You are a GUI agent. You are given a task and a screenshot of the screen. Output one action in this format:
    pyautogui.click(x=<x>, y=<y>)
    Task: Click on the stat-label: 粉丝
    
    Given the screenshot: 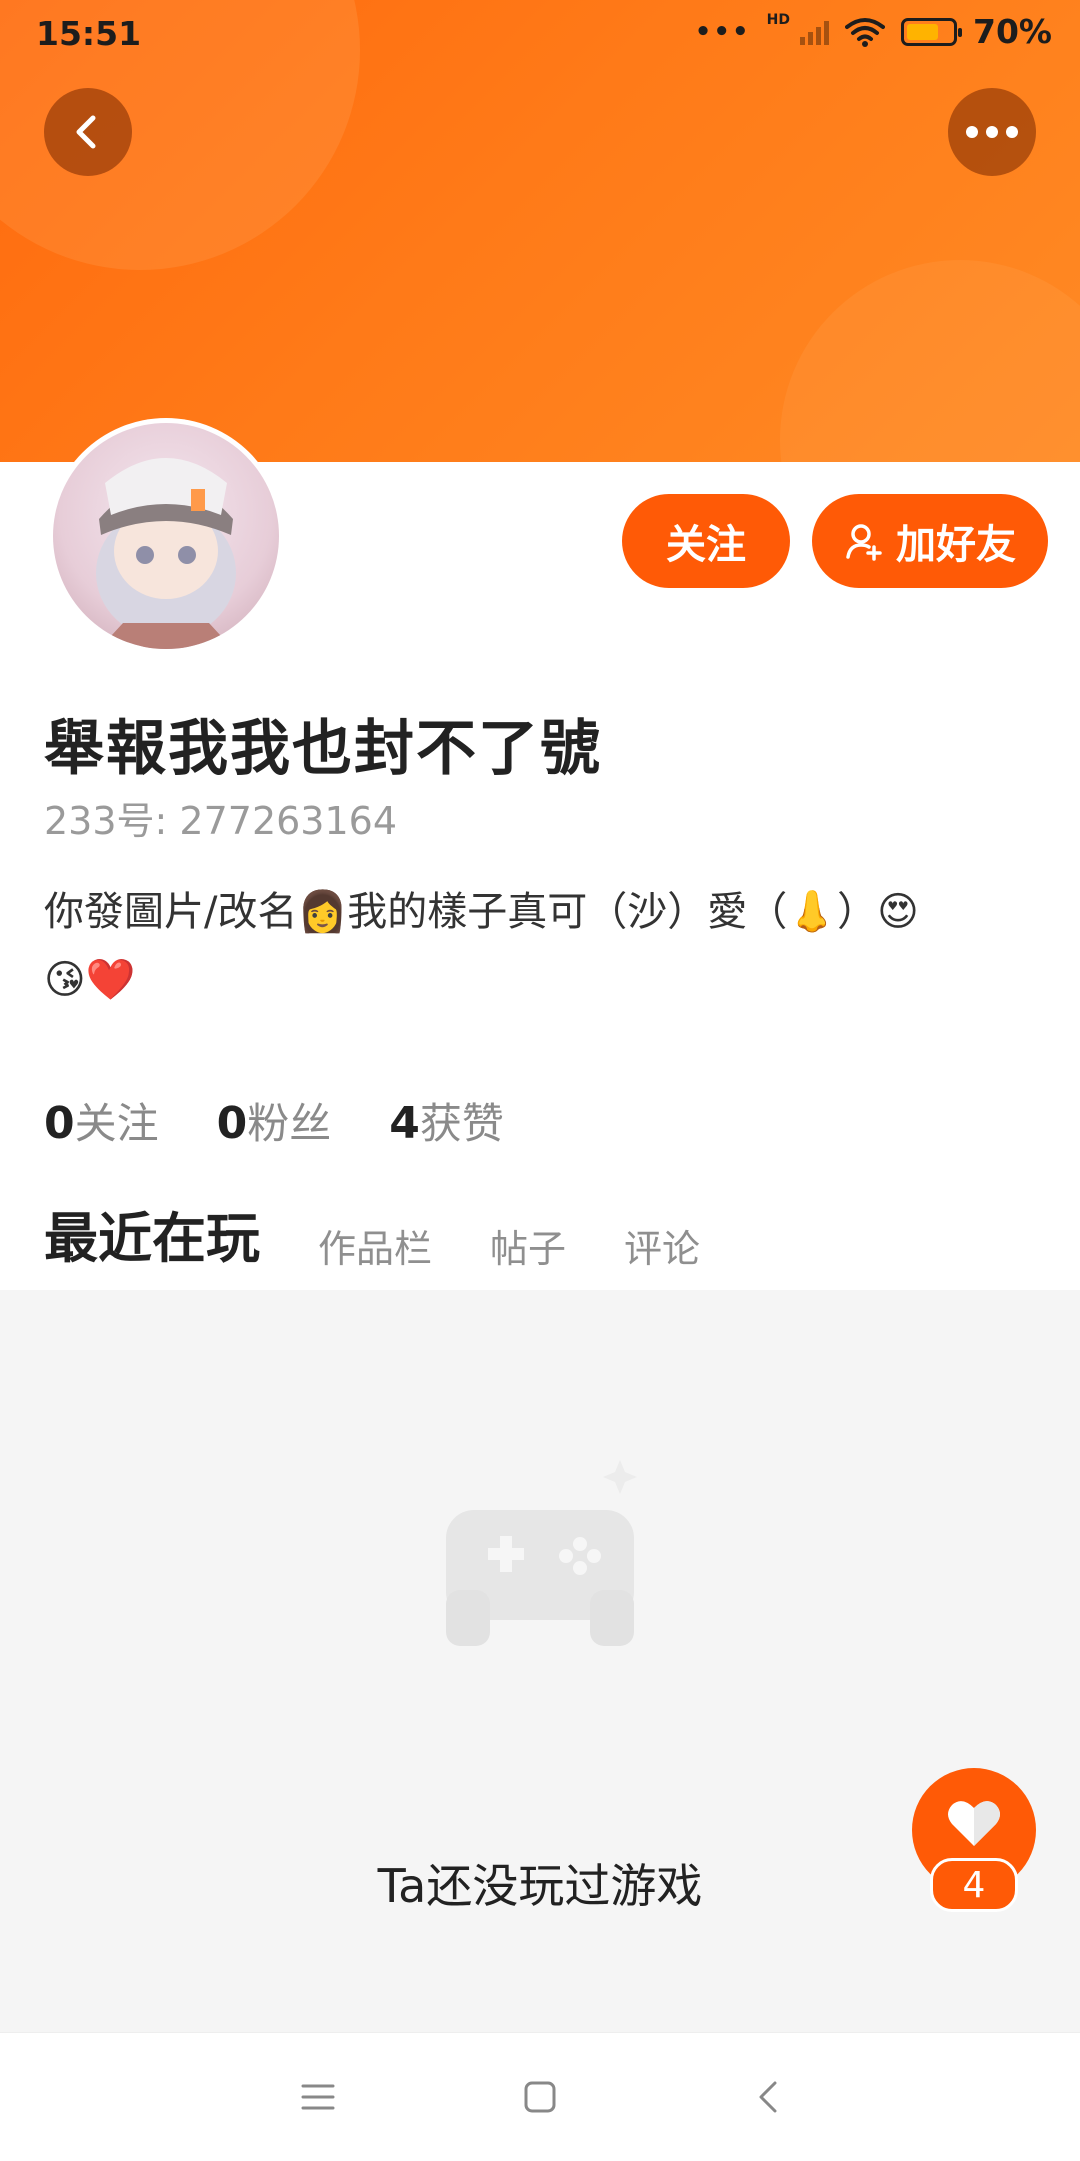 What is the action you would take?
    pyautogui.click(x=289, y=1123)
    